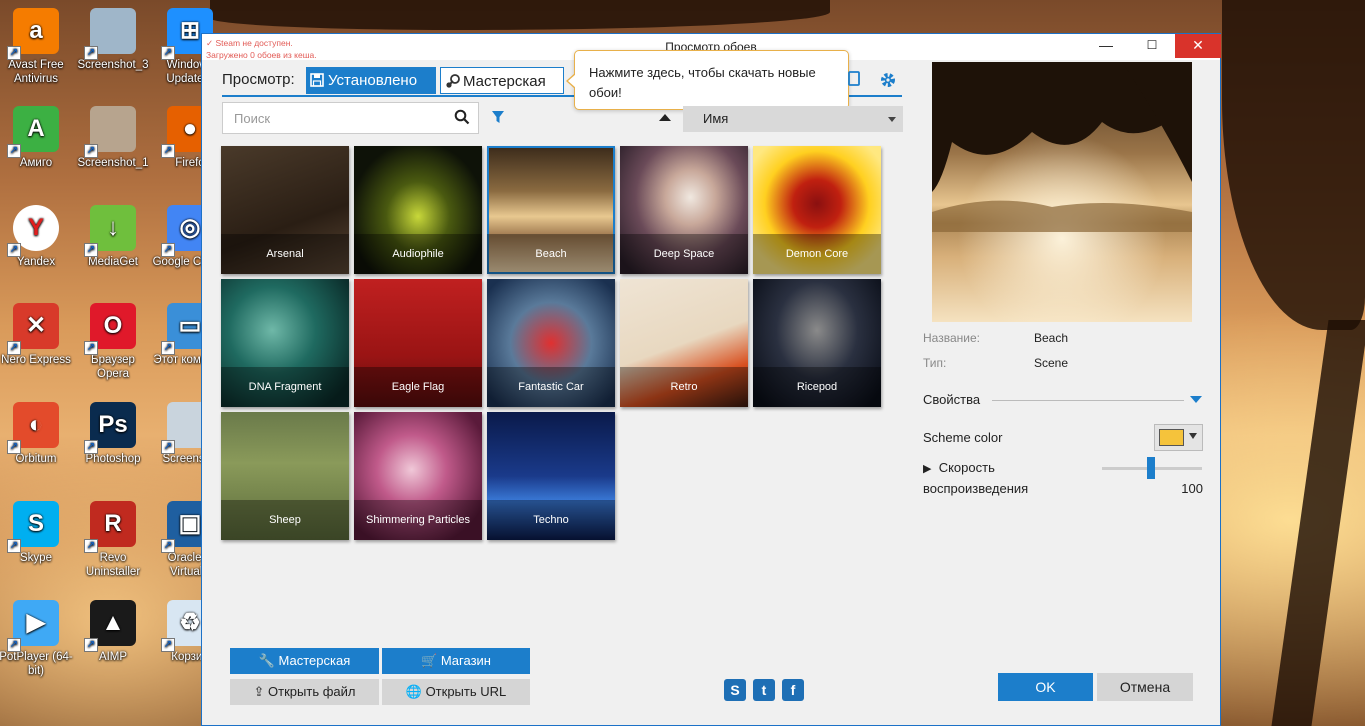 This screenshot has height=726, width=1365. Describe the element at coordinates (266, 660) in the screenshot. I see `wrench-icon: 🔧` at that location.